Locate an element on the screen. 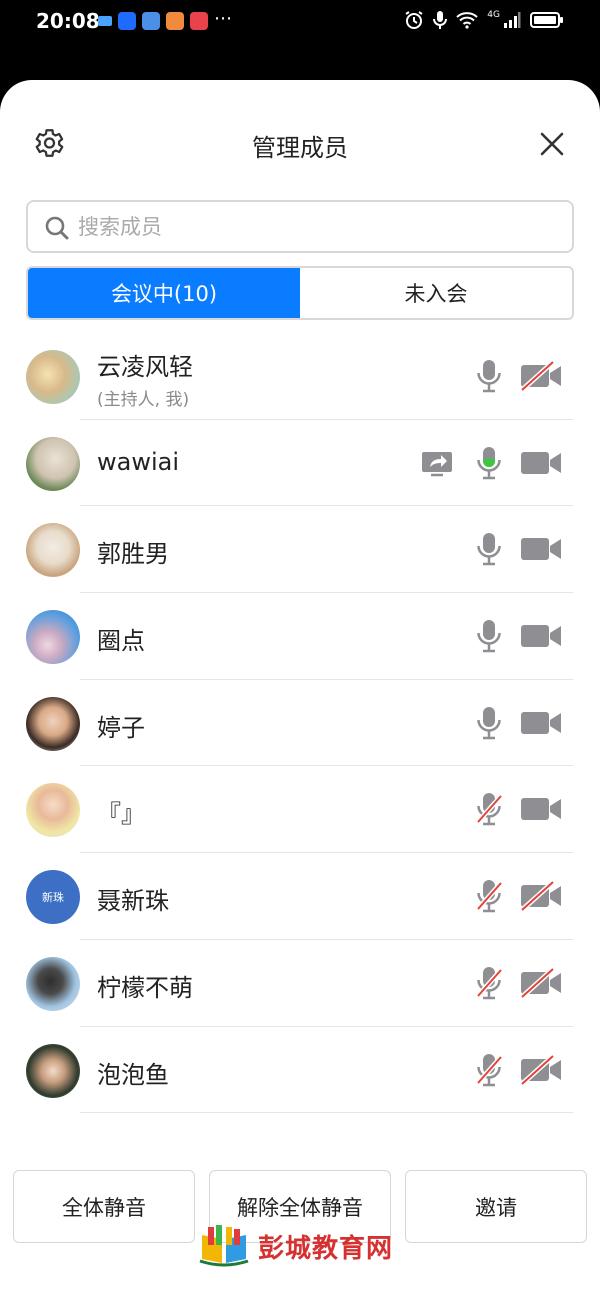 This screenshot has width=600, height=1300. watermark: 彭城教育网 is located at coordinates (295, 1246).